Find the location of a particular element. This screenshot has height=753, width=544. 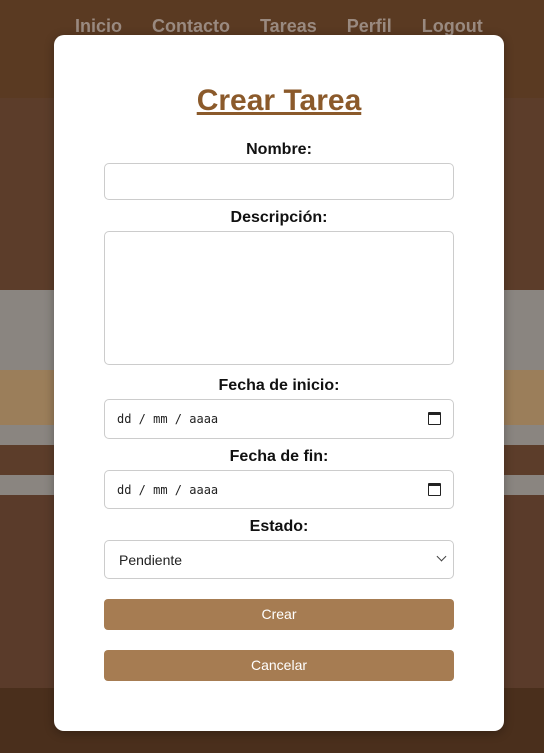

crear-button: Crear is located at coordinates (279, 614).